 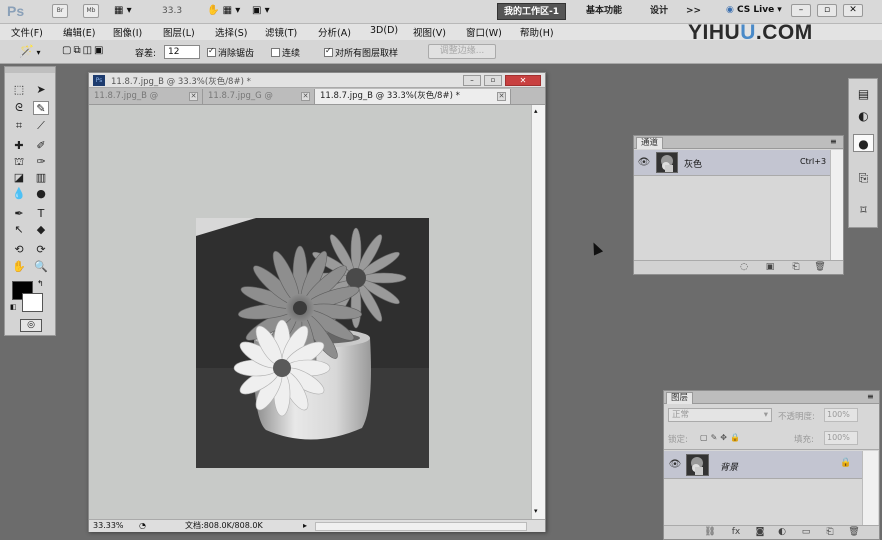 What do you see at coordinates (182, 52) in the screenshot?
I see `tolerance-input: 12` at bounding box center [182, 52].